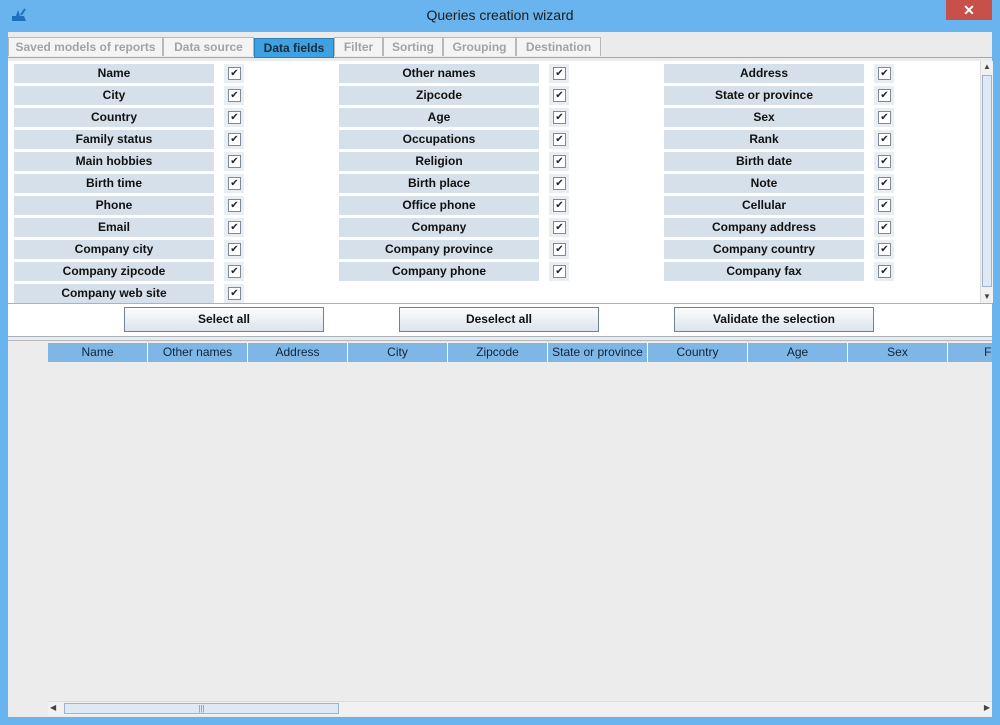 The width and height of the screenshot is (1000, 725). I want to click on horizontal-scroll-thumb: |||, so click(201, 708).